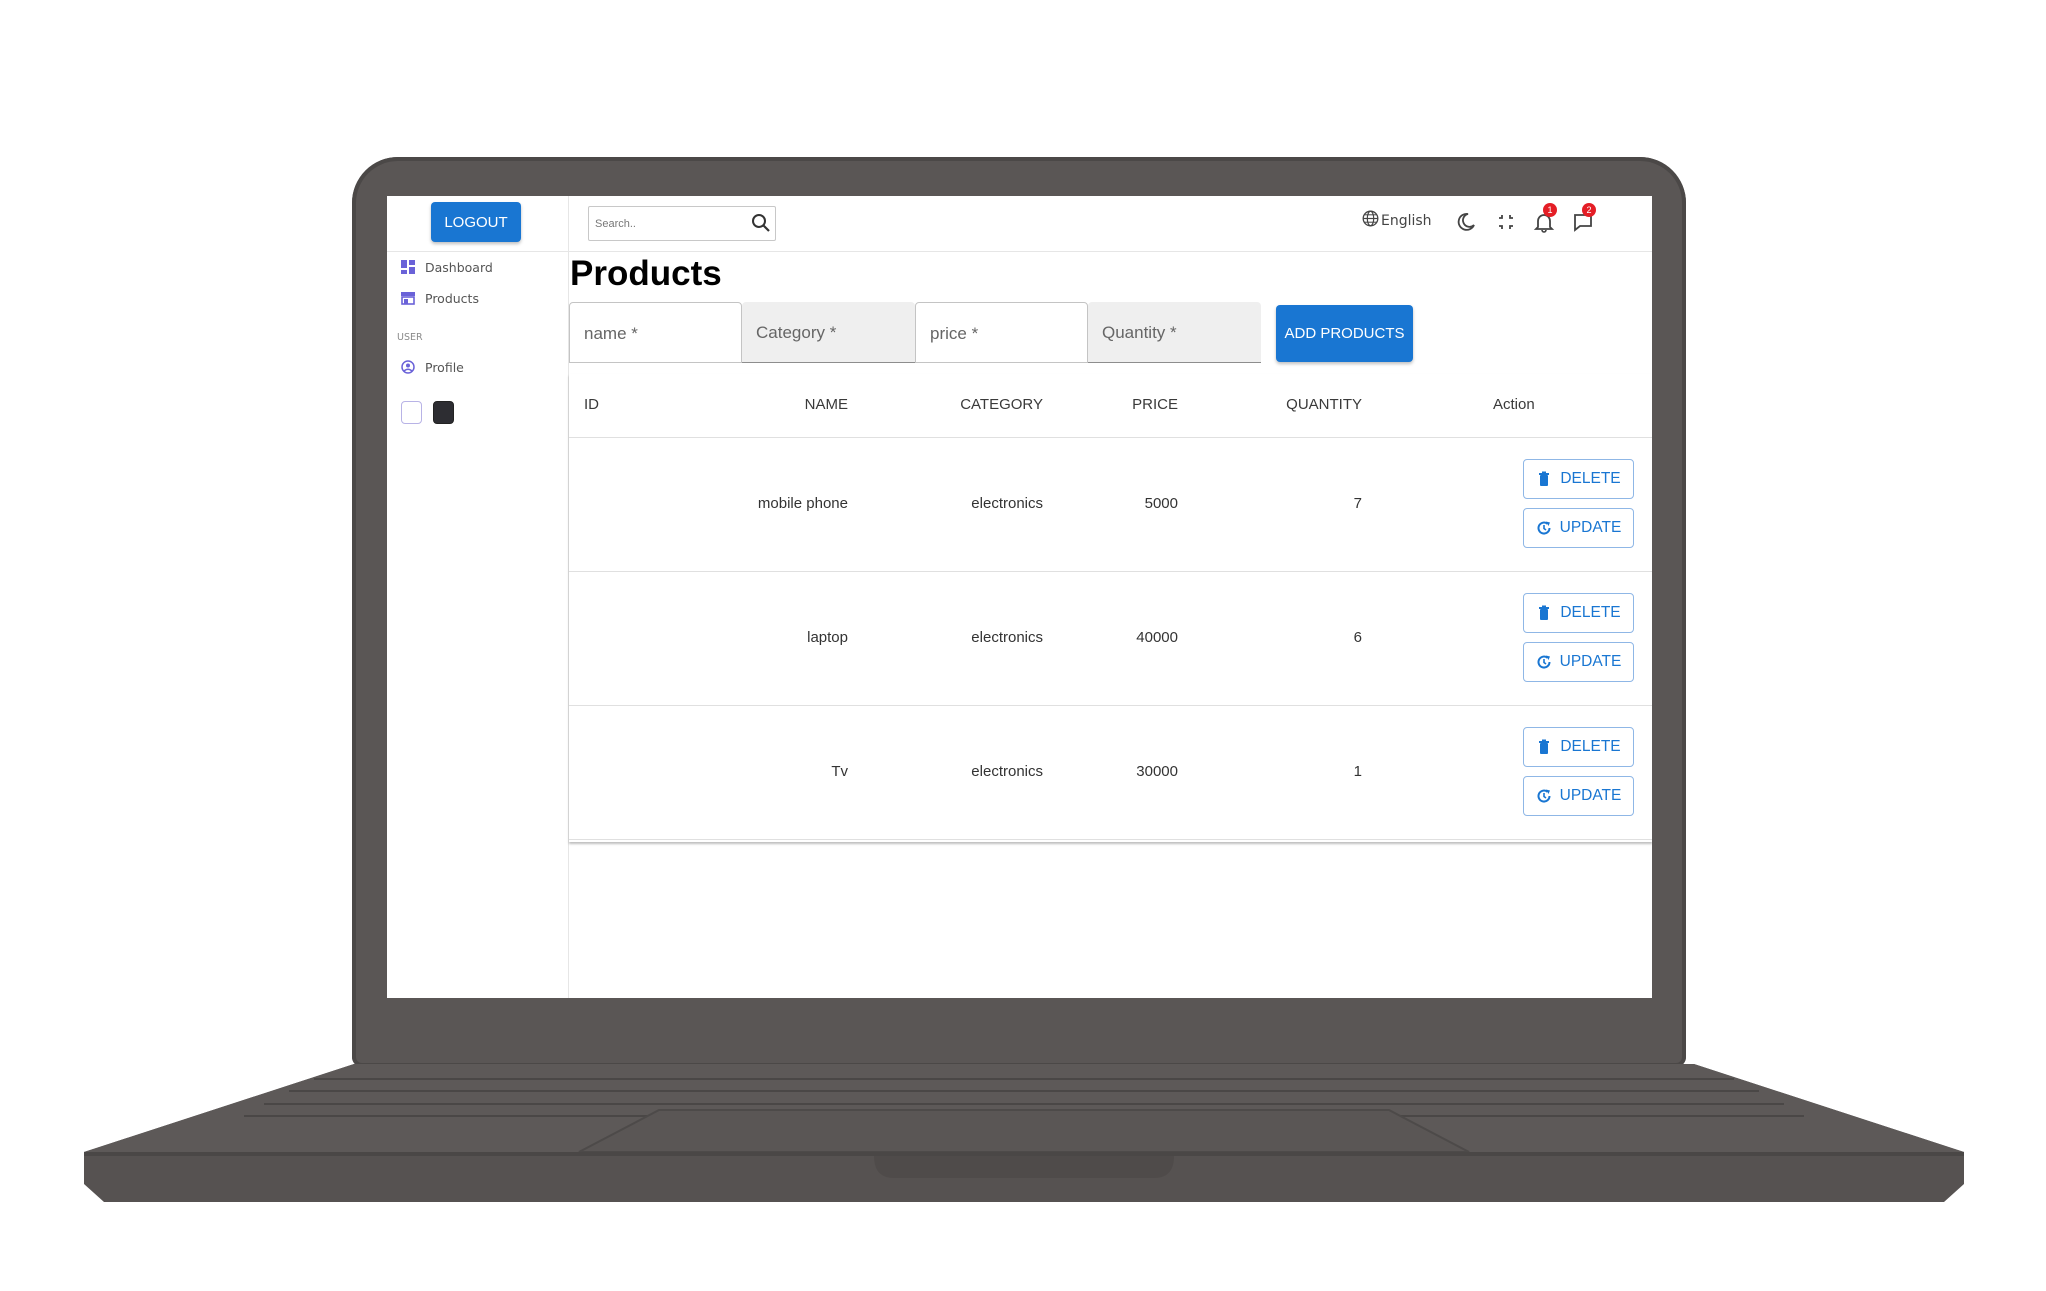 Image resolution: width=2046 pixels, height=1291 pixels. I want to click on cell-quantity: 1, so click(1357, 771).